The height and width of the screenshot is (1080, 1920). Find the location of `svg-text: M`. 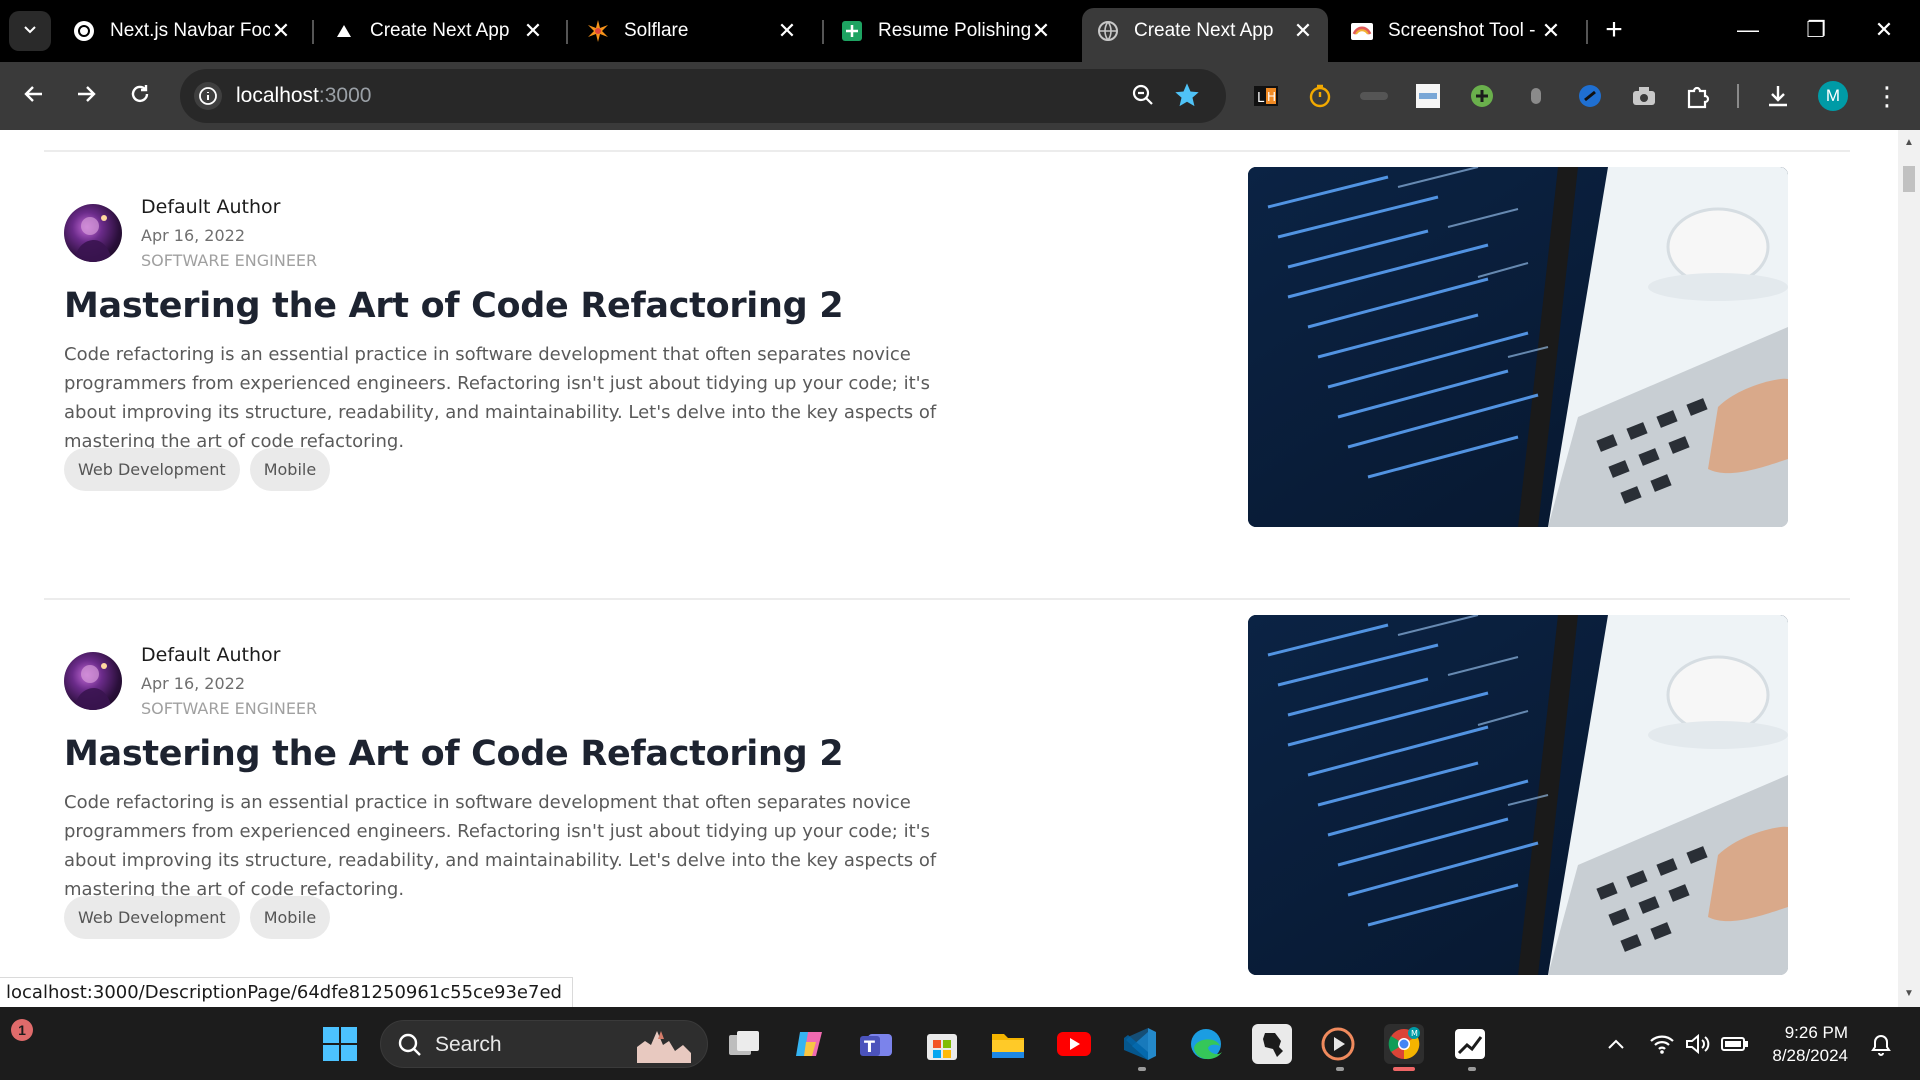

svg-text: M is located at coordinates (1414, 1033).